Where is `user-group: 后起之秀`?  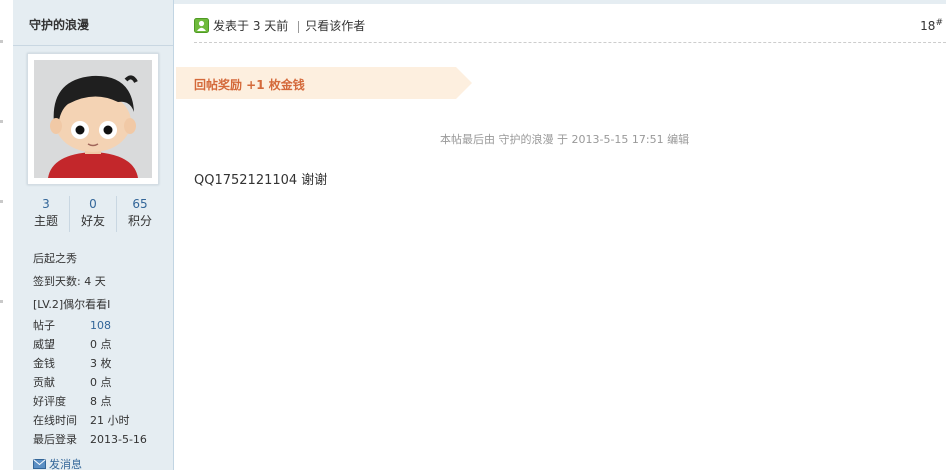 user-group: 后起之秀 is located at coordinates (55, 258).